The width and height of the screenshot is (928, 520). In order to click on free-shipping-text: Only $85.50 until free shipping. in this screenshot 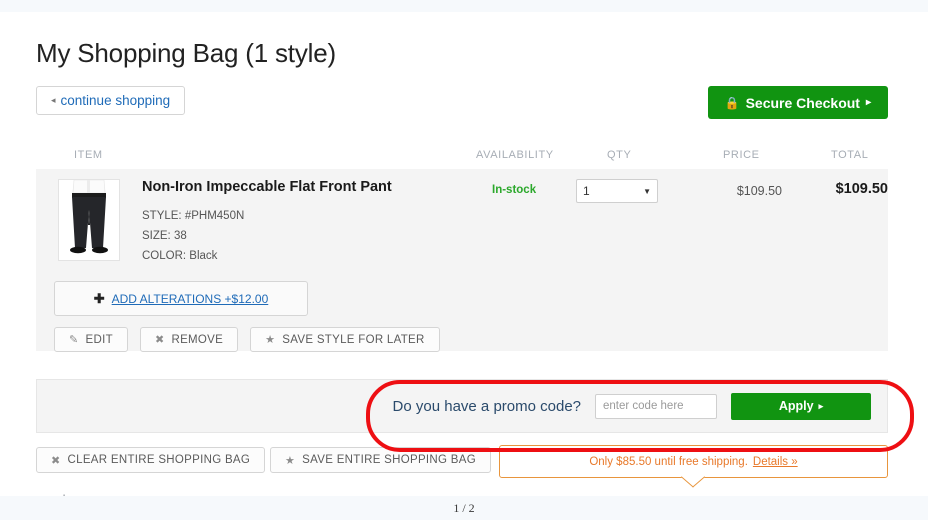, I will do `click(668, 461)`.